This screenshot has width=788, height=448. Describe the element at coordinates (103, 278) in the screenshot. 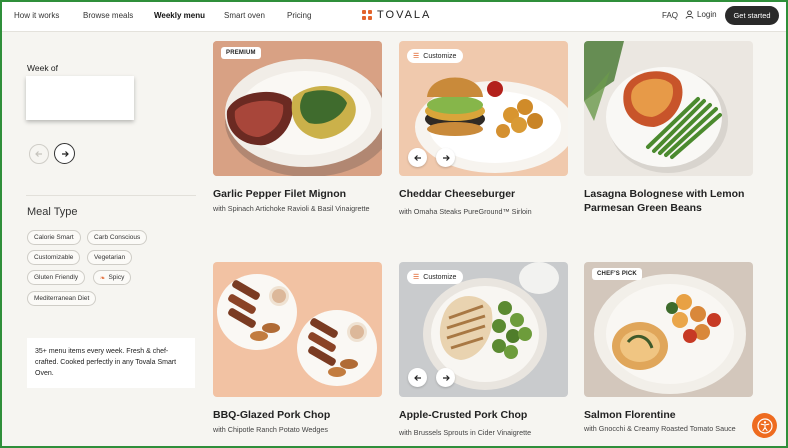

I see `chili-icon: ❧` at that location.